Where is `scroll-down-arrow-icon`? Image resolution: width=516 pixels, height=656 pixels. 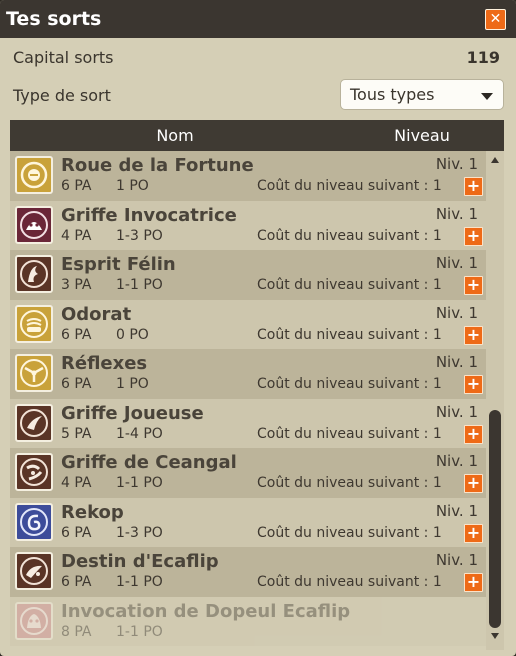 scroll-down-arrow-icon is located at coordinates (495, 636).